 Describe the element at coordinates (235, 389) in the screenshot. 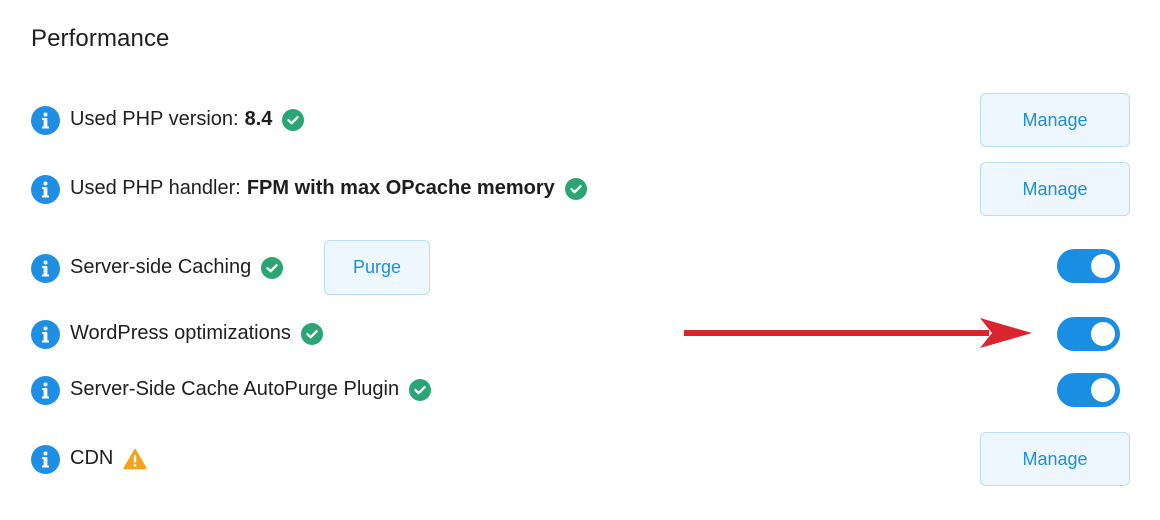

I see `autopurge-plugin-text: Server-Side Cache AutoPurge Plugin` at that location.